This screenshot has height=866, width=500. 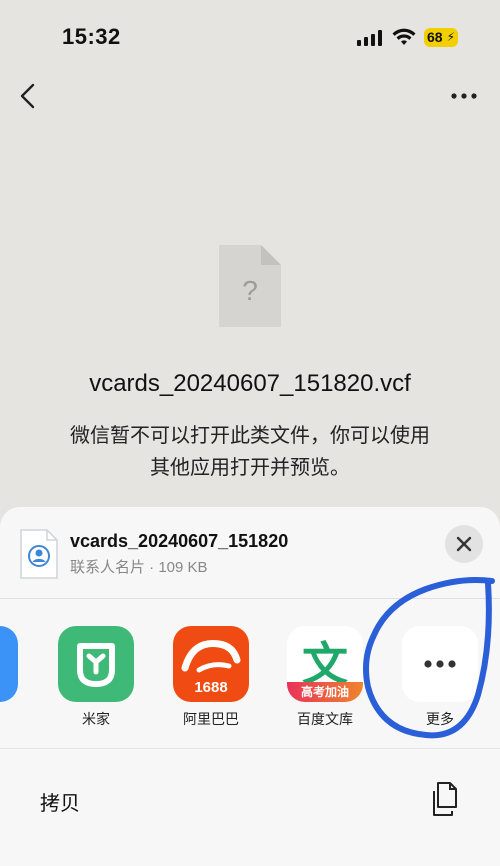 What do you see at coordinates (250, 857) in the screenshot?
I see `next-action-partial` at bounding box center [250, 857].